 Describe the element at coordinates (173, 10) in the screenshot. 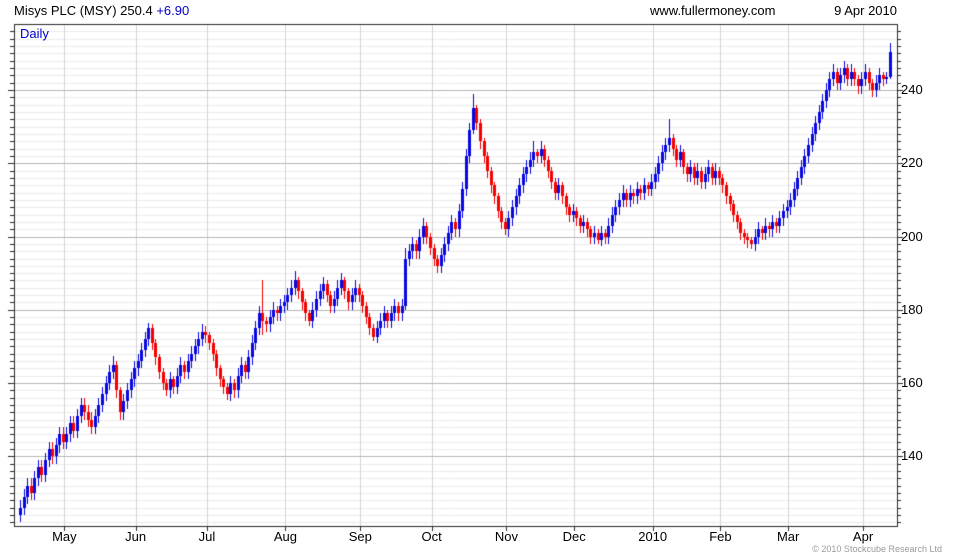

I see `price-change: +6.90` at that location.